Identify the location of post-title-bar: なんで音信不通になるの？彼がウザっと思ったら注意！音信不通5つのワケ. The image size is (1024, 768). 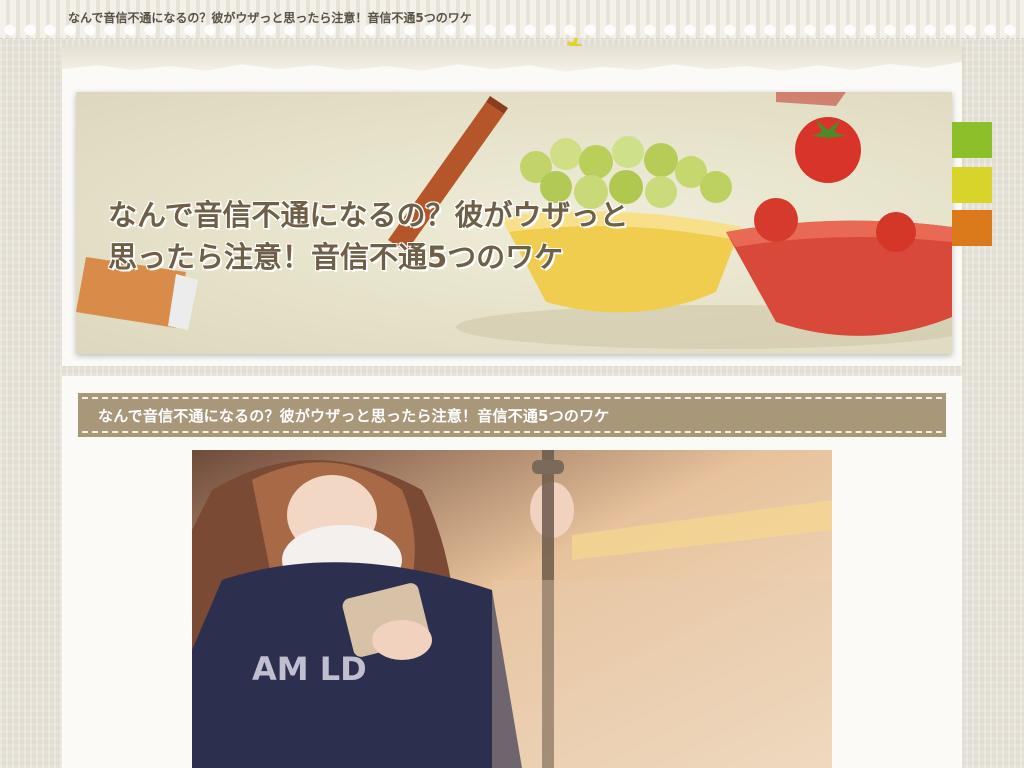
(512, 415).